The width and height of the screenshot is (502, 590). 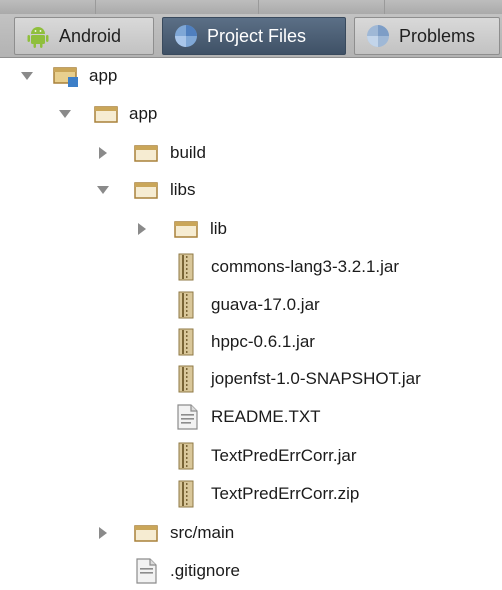 What do you see at coordinates (251, 7) in the screenshot?
I see `tab-bar-top-strip` at bounding box center [251, 7].